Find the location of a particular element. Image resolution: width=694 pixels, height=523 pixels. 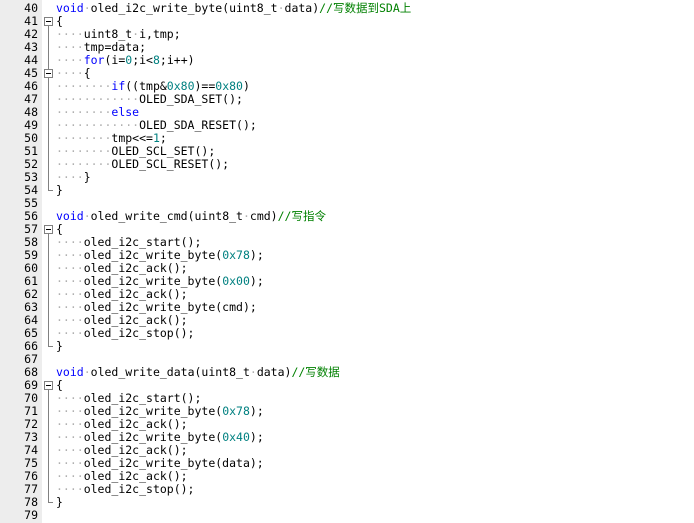

code-line: 78} is located at coordinates (347, 502).